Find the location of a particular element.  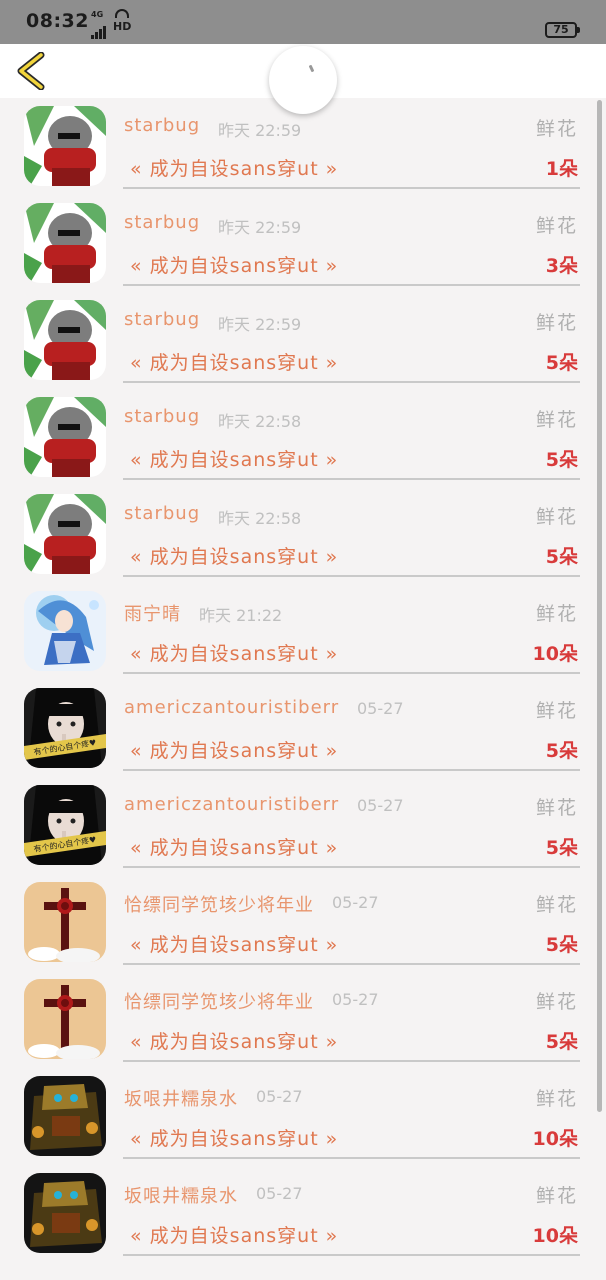

hd-indicator: HD is located at coordinates (122, 26).